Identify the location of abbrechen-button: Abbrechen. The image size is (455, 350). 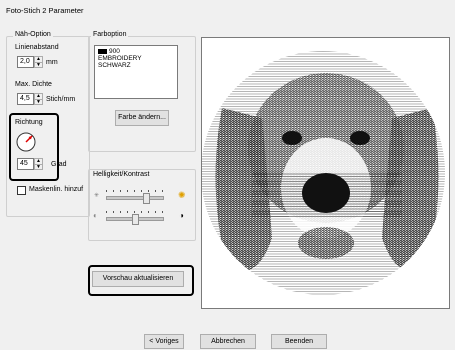
(228, 341).